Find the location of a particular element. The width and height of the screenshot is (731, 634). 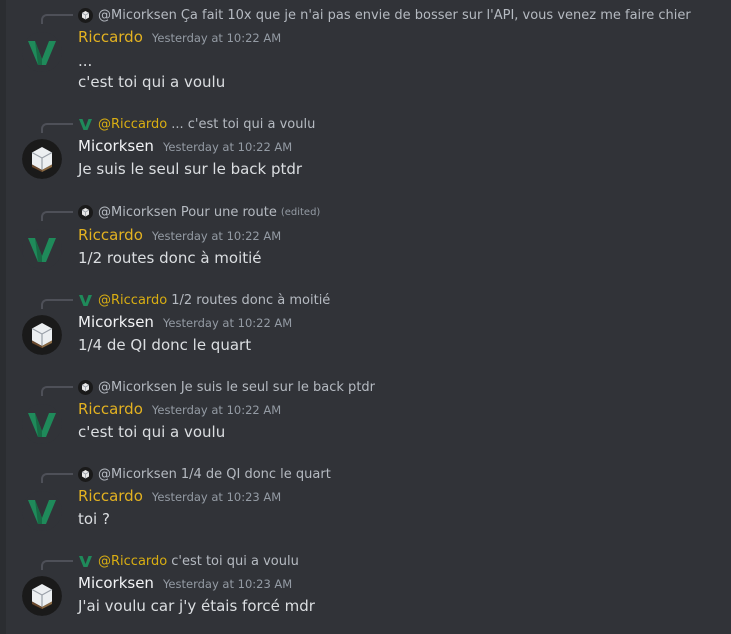

reply-text: ... c'est toi qui a voulu is located at coordinates (243, 124).